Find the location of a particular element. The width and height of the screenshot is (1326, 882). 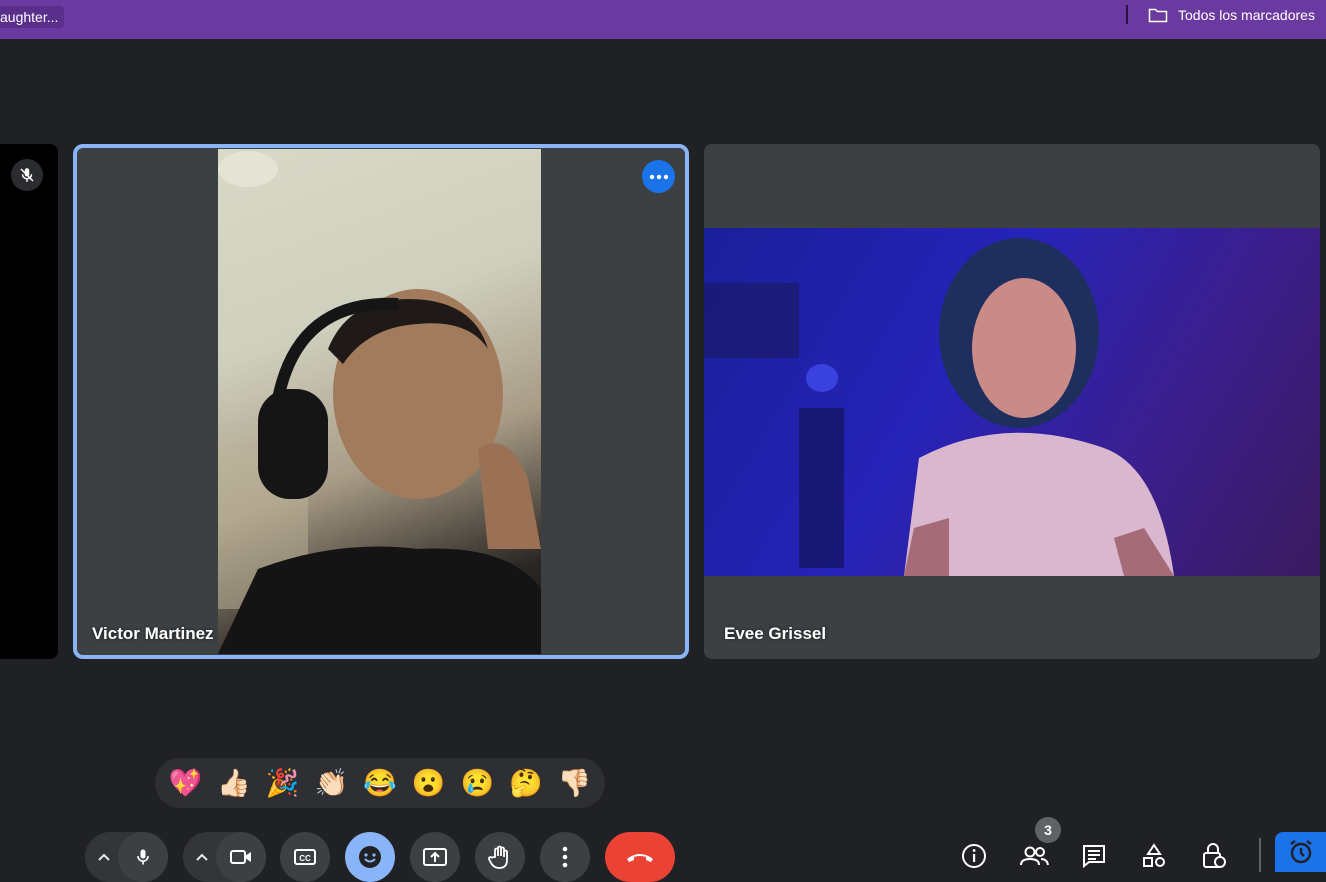

present-to-all-icon is located at coordinates (435, 857).